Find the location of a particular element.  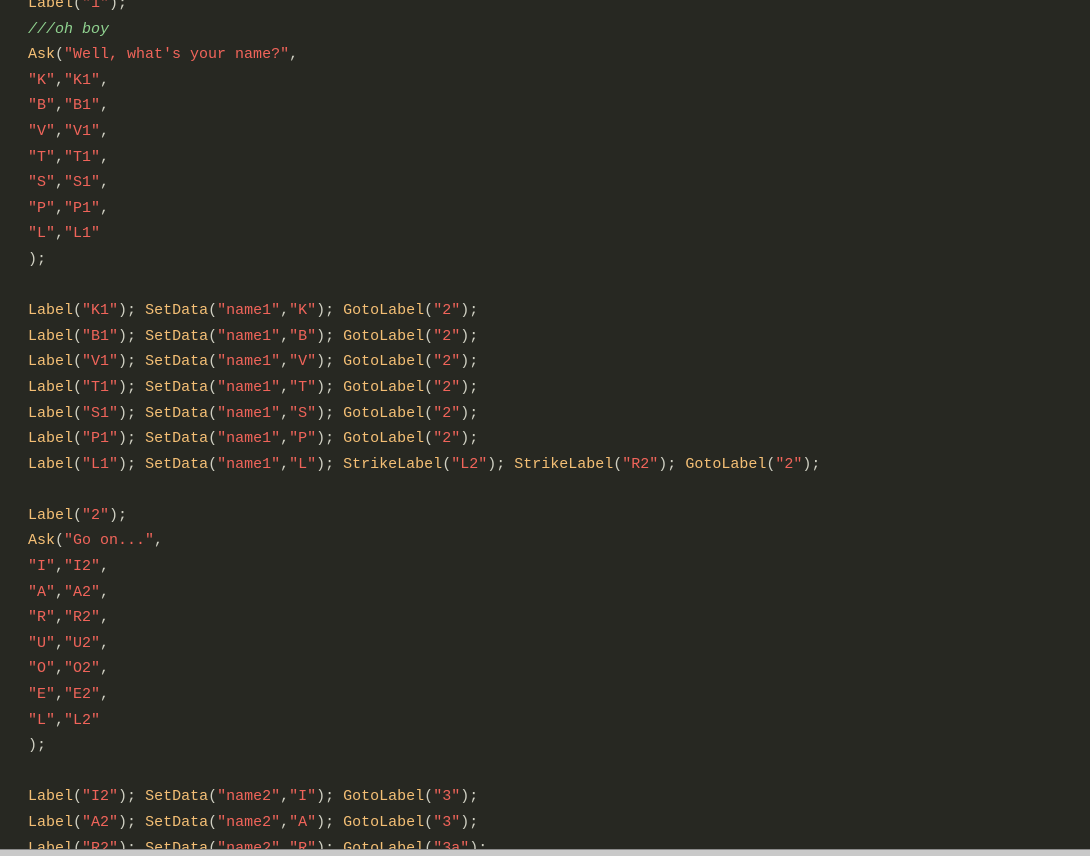

string-token: "O" is located at coordinates (42, 669).